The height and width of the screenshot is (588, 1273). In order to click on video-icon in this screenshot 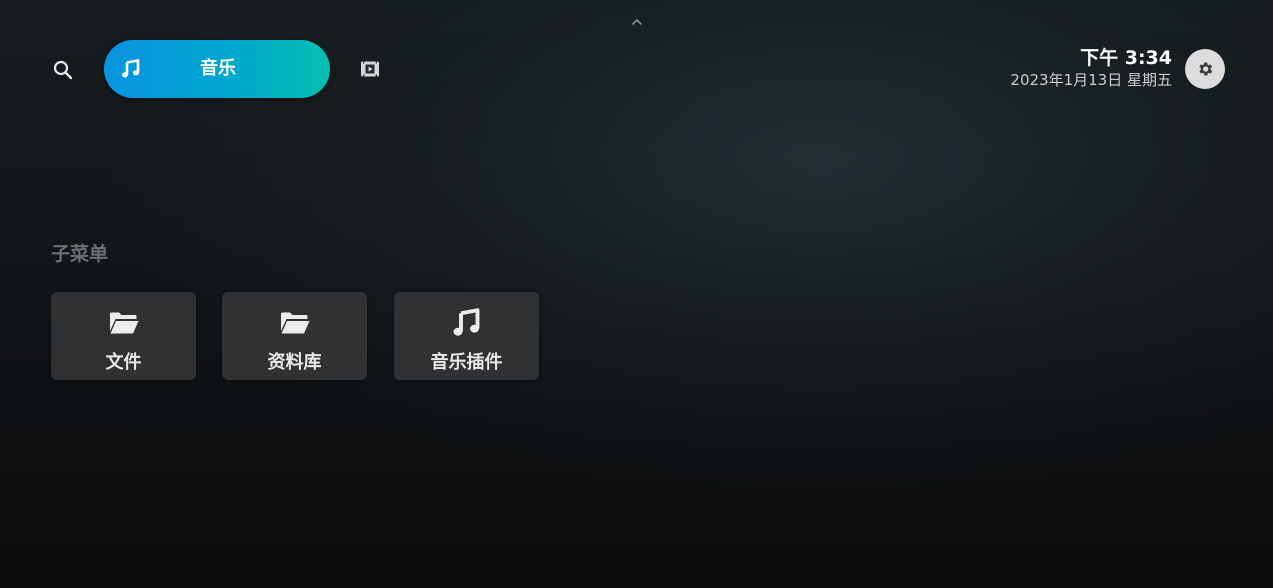, I will do `click(370, 69)`.